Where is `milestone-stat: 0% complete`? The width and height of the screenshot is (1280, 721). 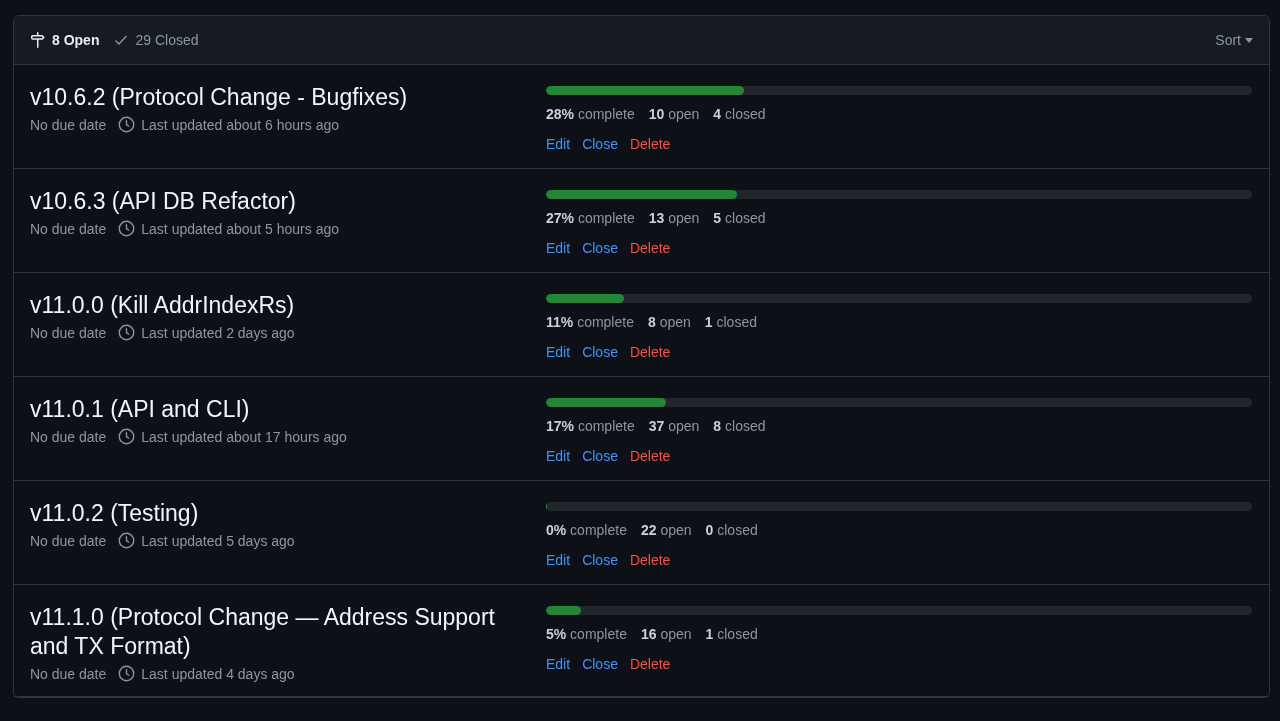 milestone-stat: 0% complete is located at coordinates (586, 530).